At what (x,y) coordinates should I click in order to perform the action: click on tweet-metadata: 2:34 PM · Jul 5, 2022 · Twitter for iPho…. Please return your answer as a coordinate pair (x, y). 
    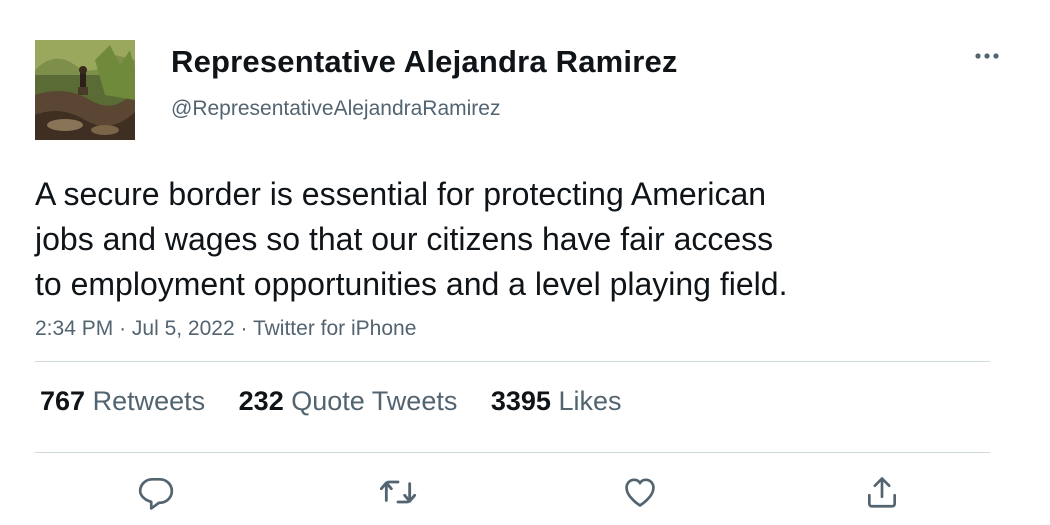
    Looking at the image, I should click on (225, 329).